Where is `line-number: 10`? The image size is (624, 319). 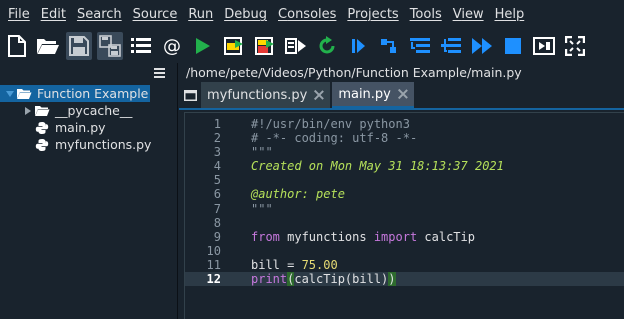
line-number: 10 is located at coordinates (213, 250).